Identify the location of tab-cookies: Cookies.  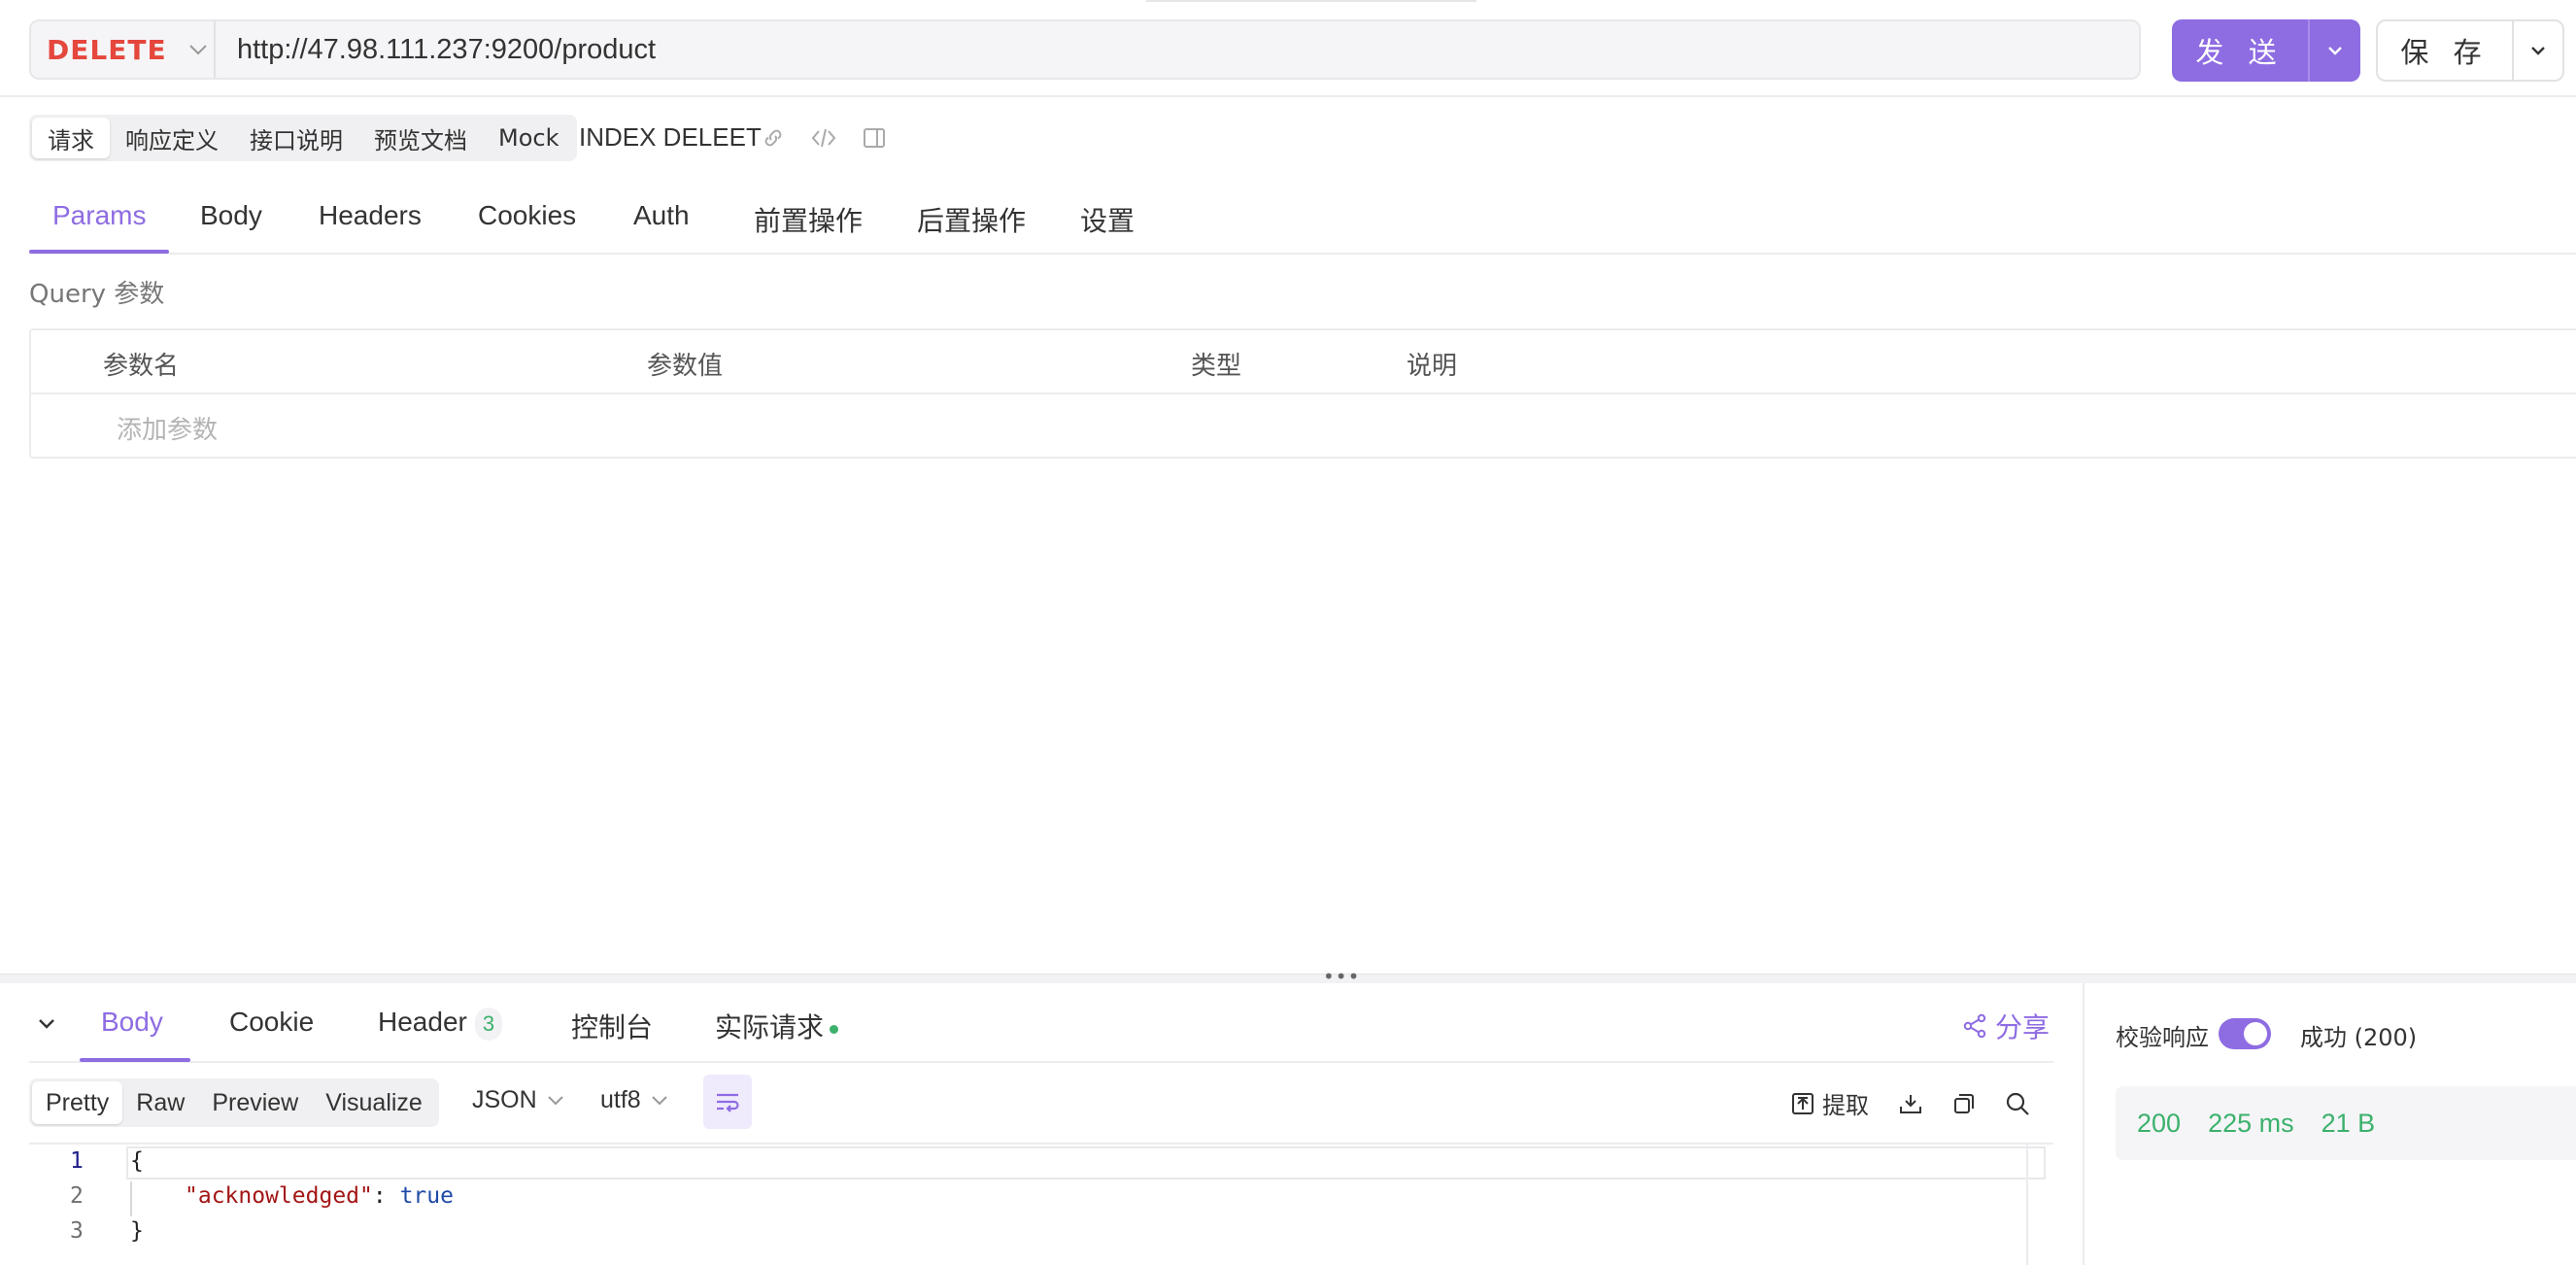
(527, 215).